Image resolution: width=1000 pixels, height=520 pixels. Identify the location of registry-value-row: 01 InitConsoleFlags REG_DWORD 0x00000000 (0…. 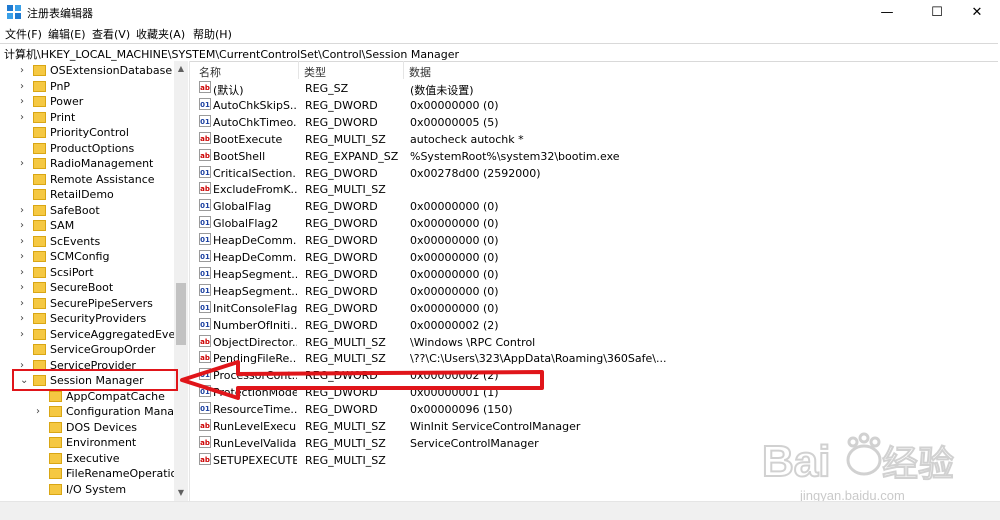
(596, 308).